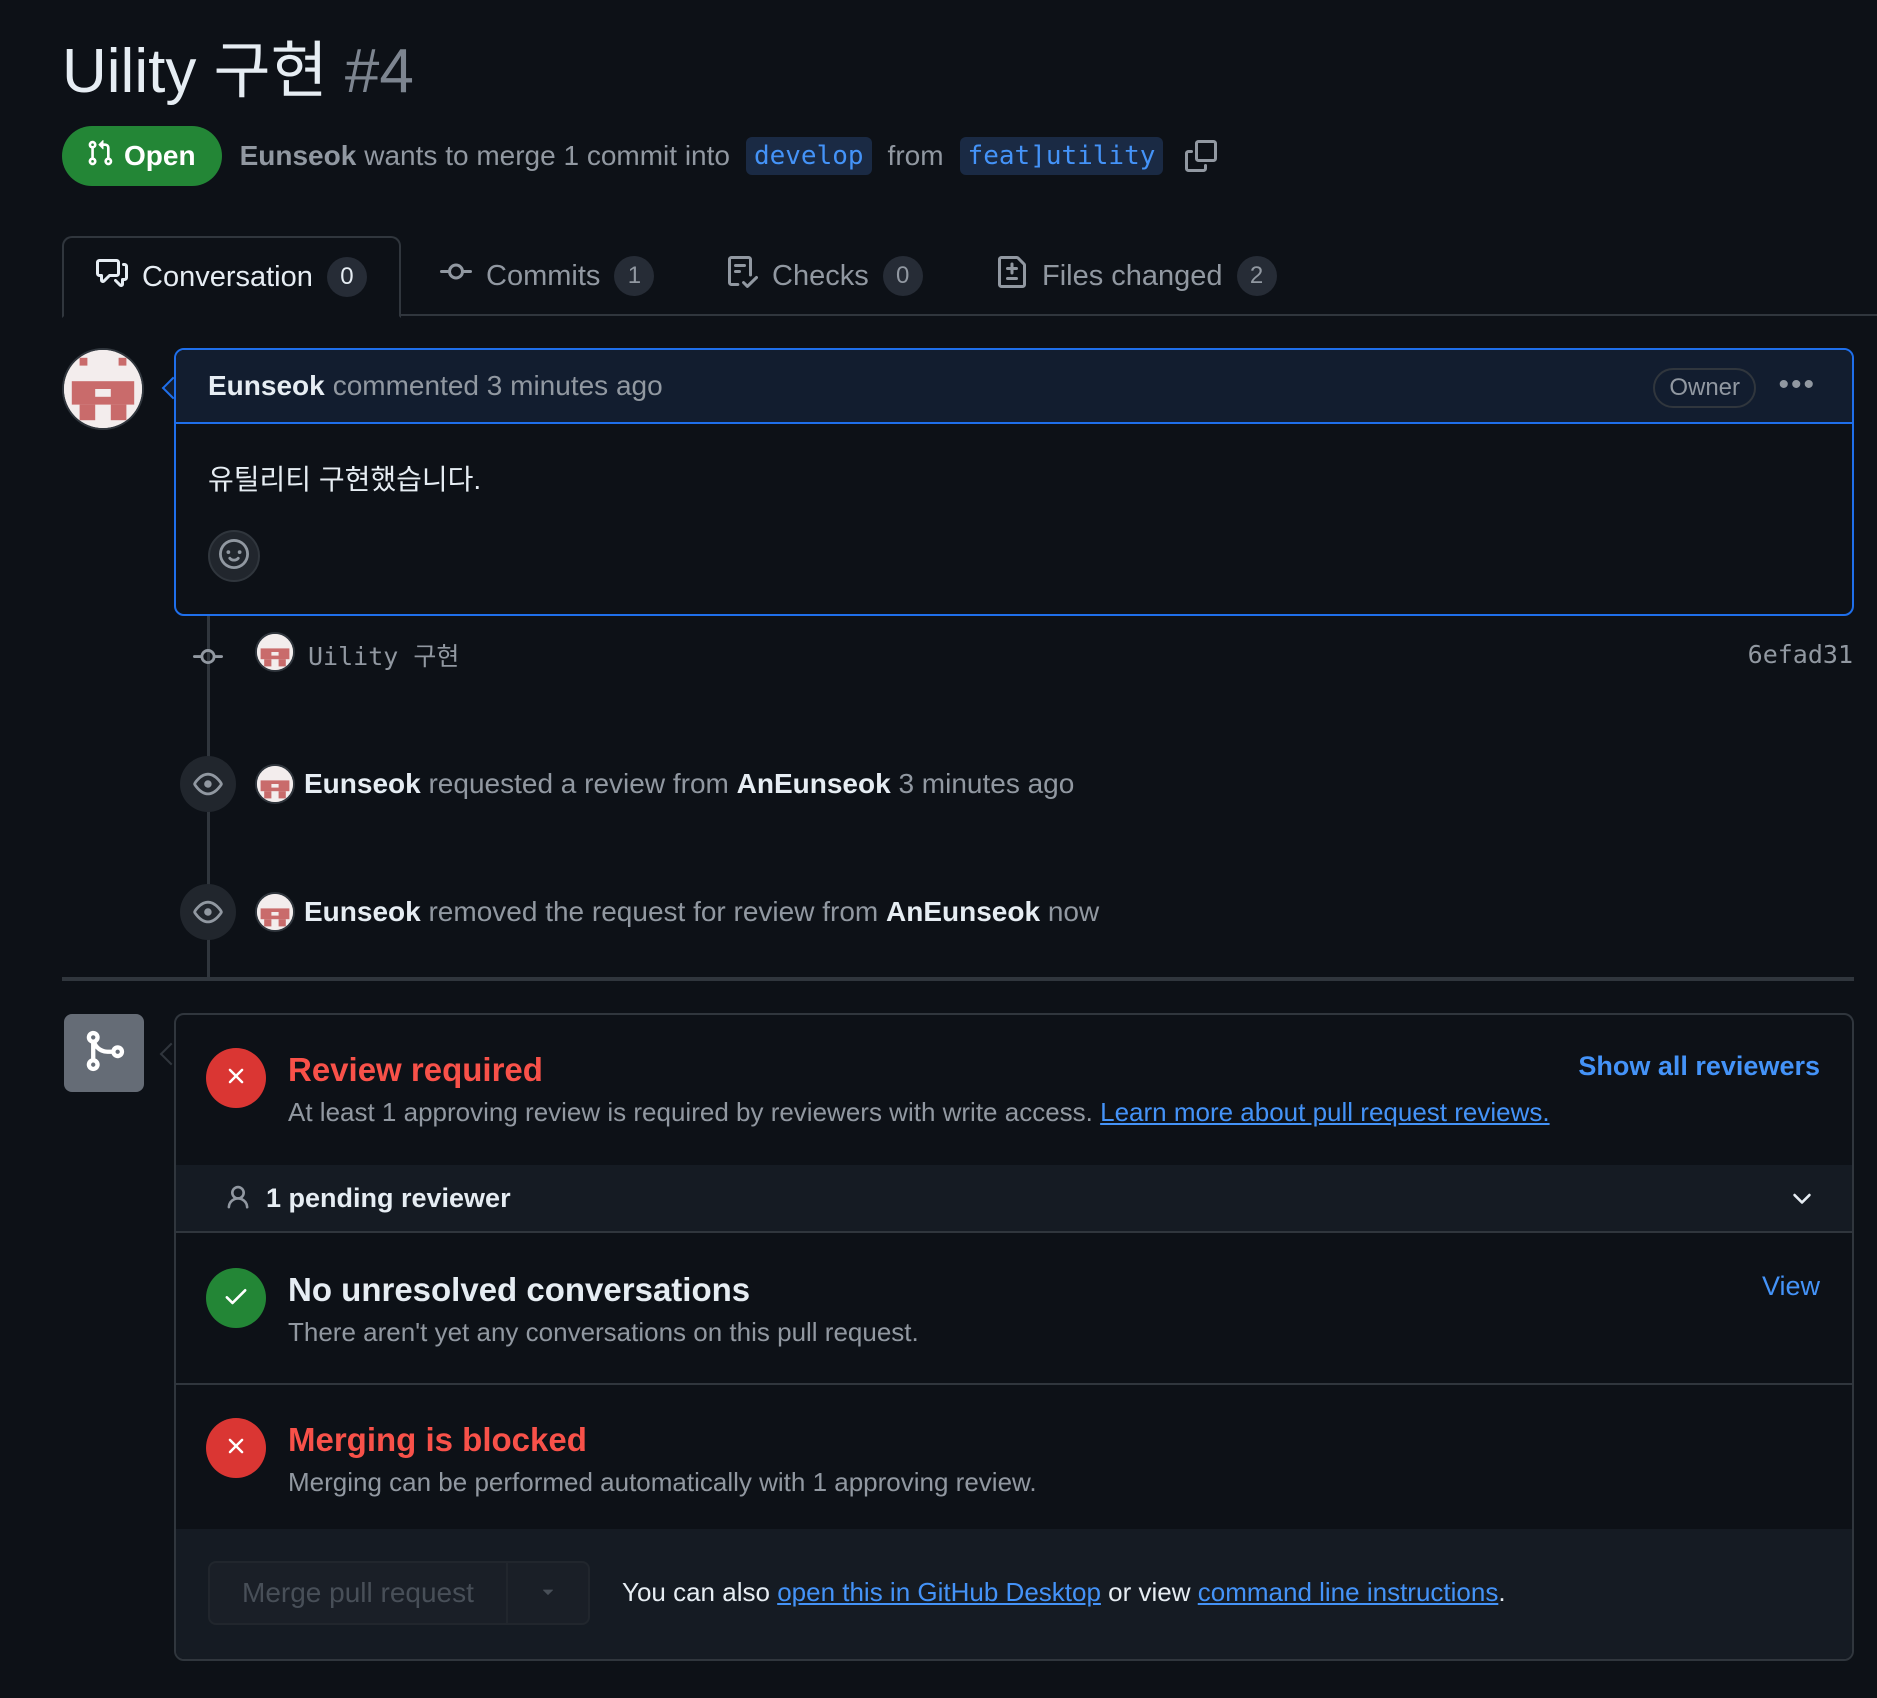  What do you see at coordinates (519, 1289) in the screenshot?
I see `conversations-title: No unresolved conversations` at bounding box center [519, 1289].